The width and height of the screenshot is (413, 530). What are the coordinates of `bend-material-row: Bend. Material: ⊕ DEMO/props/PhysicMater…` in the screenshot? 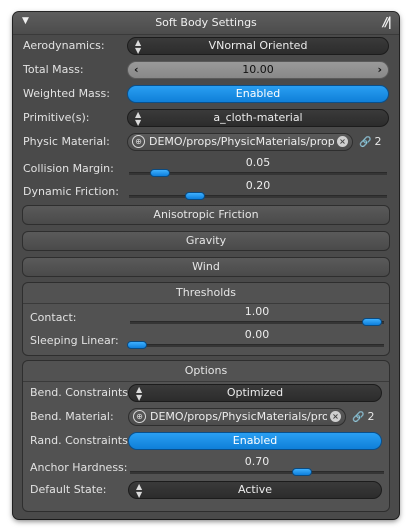 It's located at (207, 417).